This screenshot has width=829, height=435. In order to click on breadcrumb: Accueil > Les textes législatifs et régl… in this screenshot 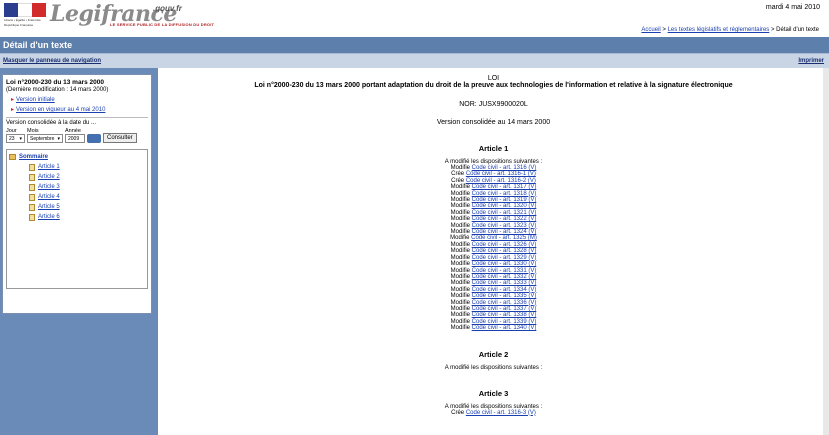, I will do `click(730, 30)`.